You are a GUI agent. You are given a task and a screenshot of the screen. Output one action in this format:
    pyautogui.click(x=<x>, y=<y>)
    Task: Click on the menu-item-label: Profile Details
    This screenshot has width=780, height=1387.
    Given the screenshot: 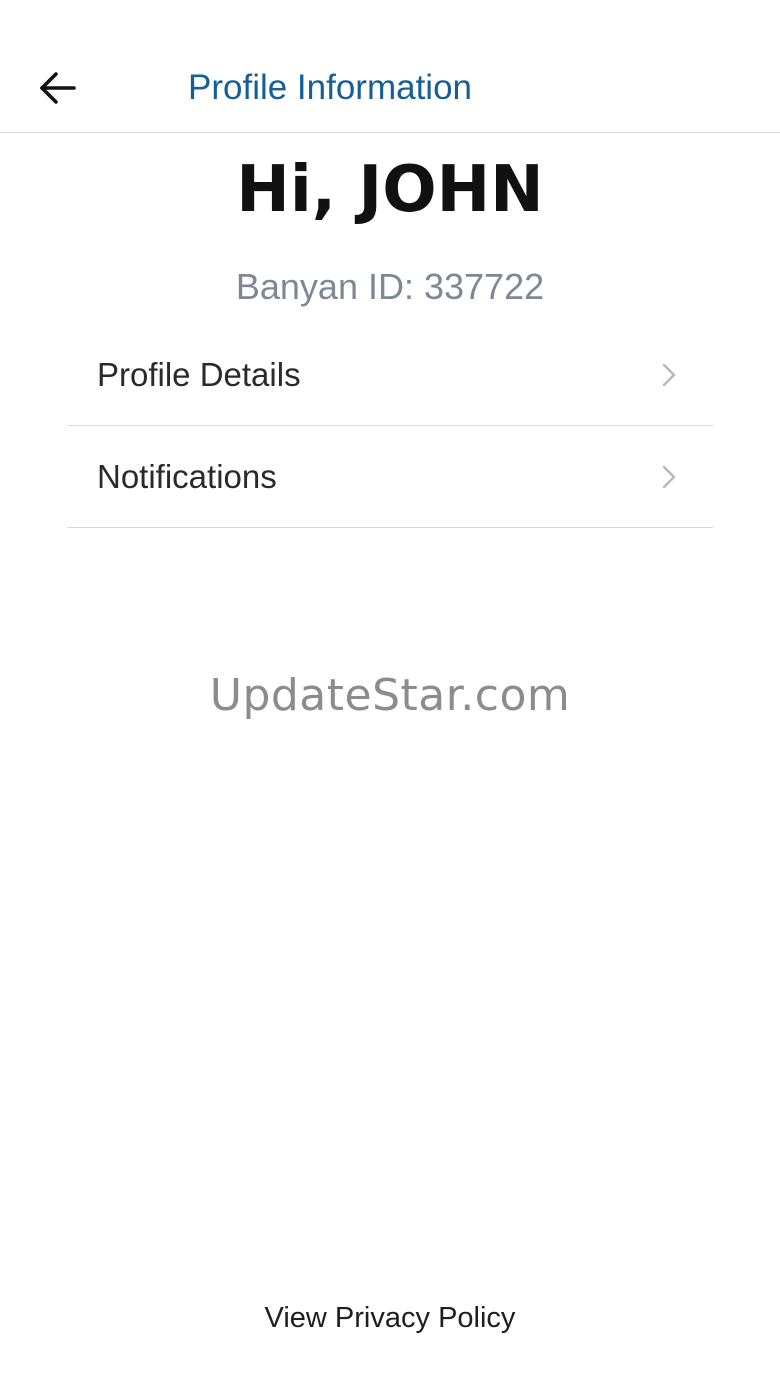 What is the action you would take?
    pyautogui.click(x=199, y=374)
    